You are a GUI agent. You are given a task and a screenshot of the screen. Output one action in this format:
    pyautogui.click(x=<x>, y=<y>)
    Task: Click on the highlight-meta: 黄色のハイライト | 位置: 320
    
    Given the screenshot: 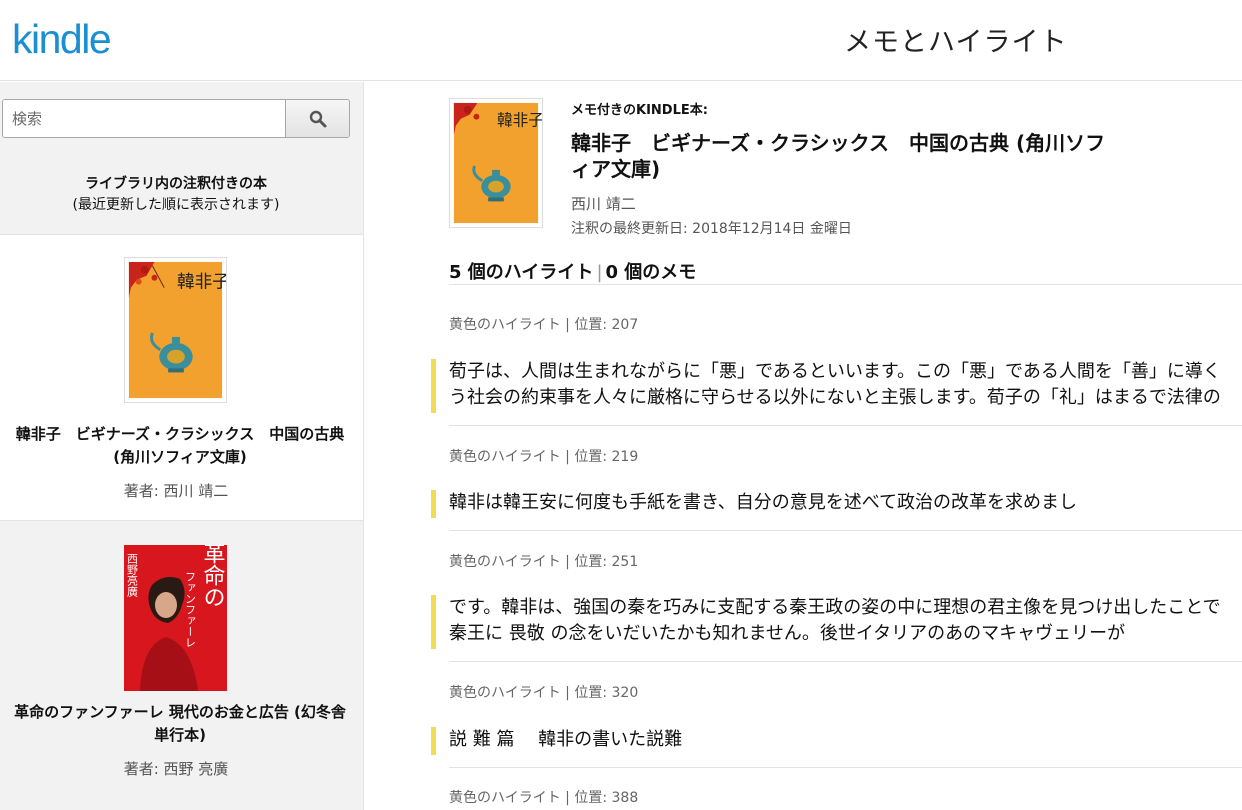 What is the action you would take?
    pyautogui.click(x=543, y=692)
    